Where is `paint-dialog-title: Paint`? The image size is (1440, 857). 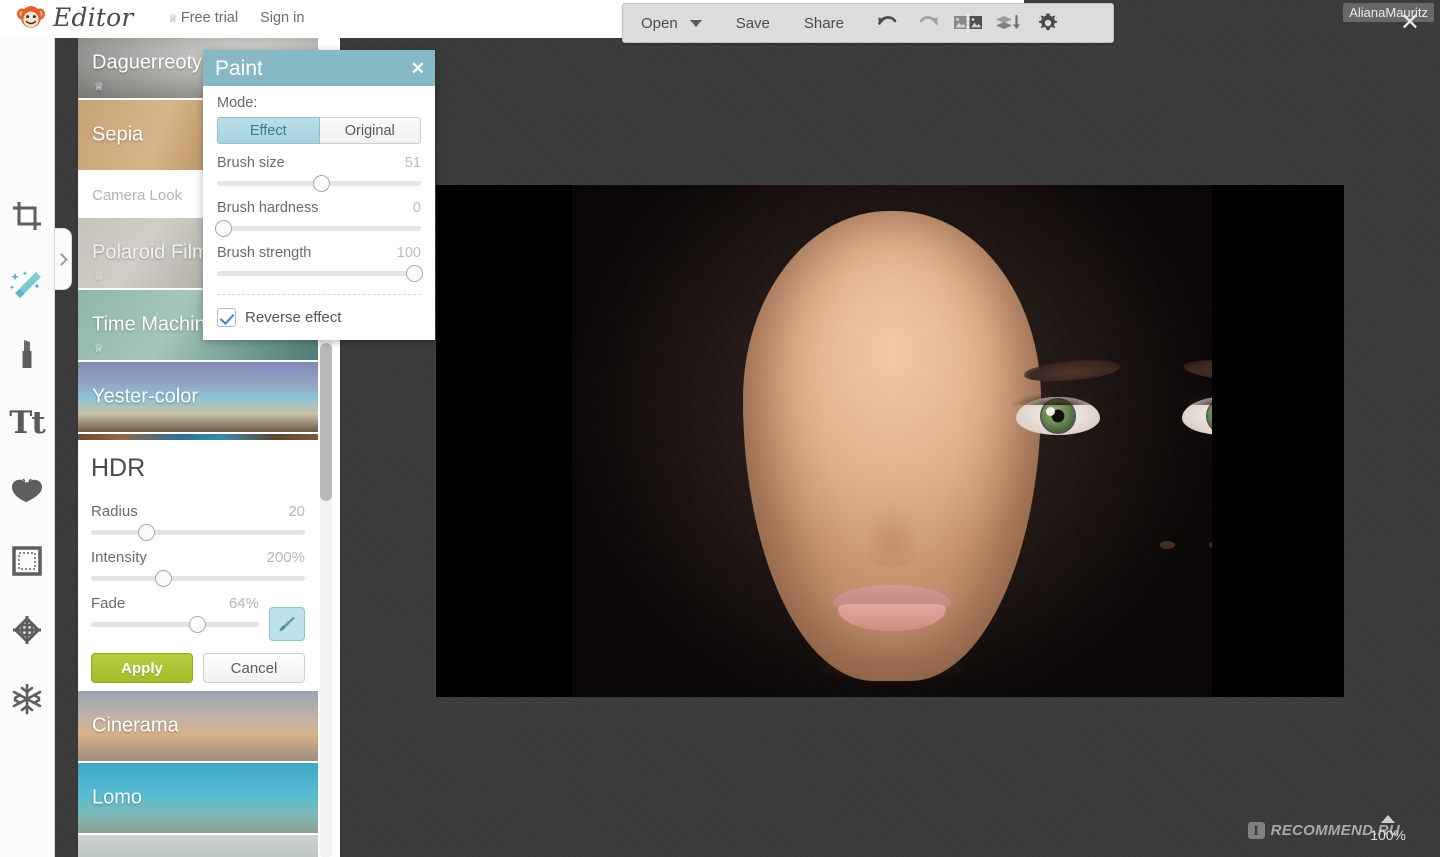
paint-dialog-title: Paint is located at coordinates (239, 68).